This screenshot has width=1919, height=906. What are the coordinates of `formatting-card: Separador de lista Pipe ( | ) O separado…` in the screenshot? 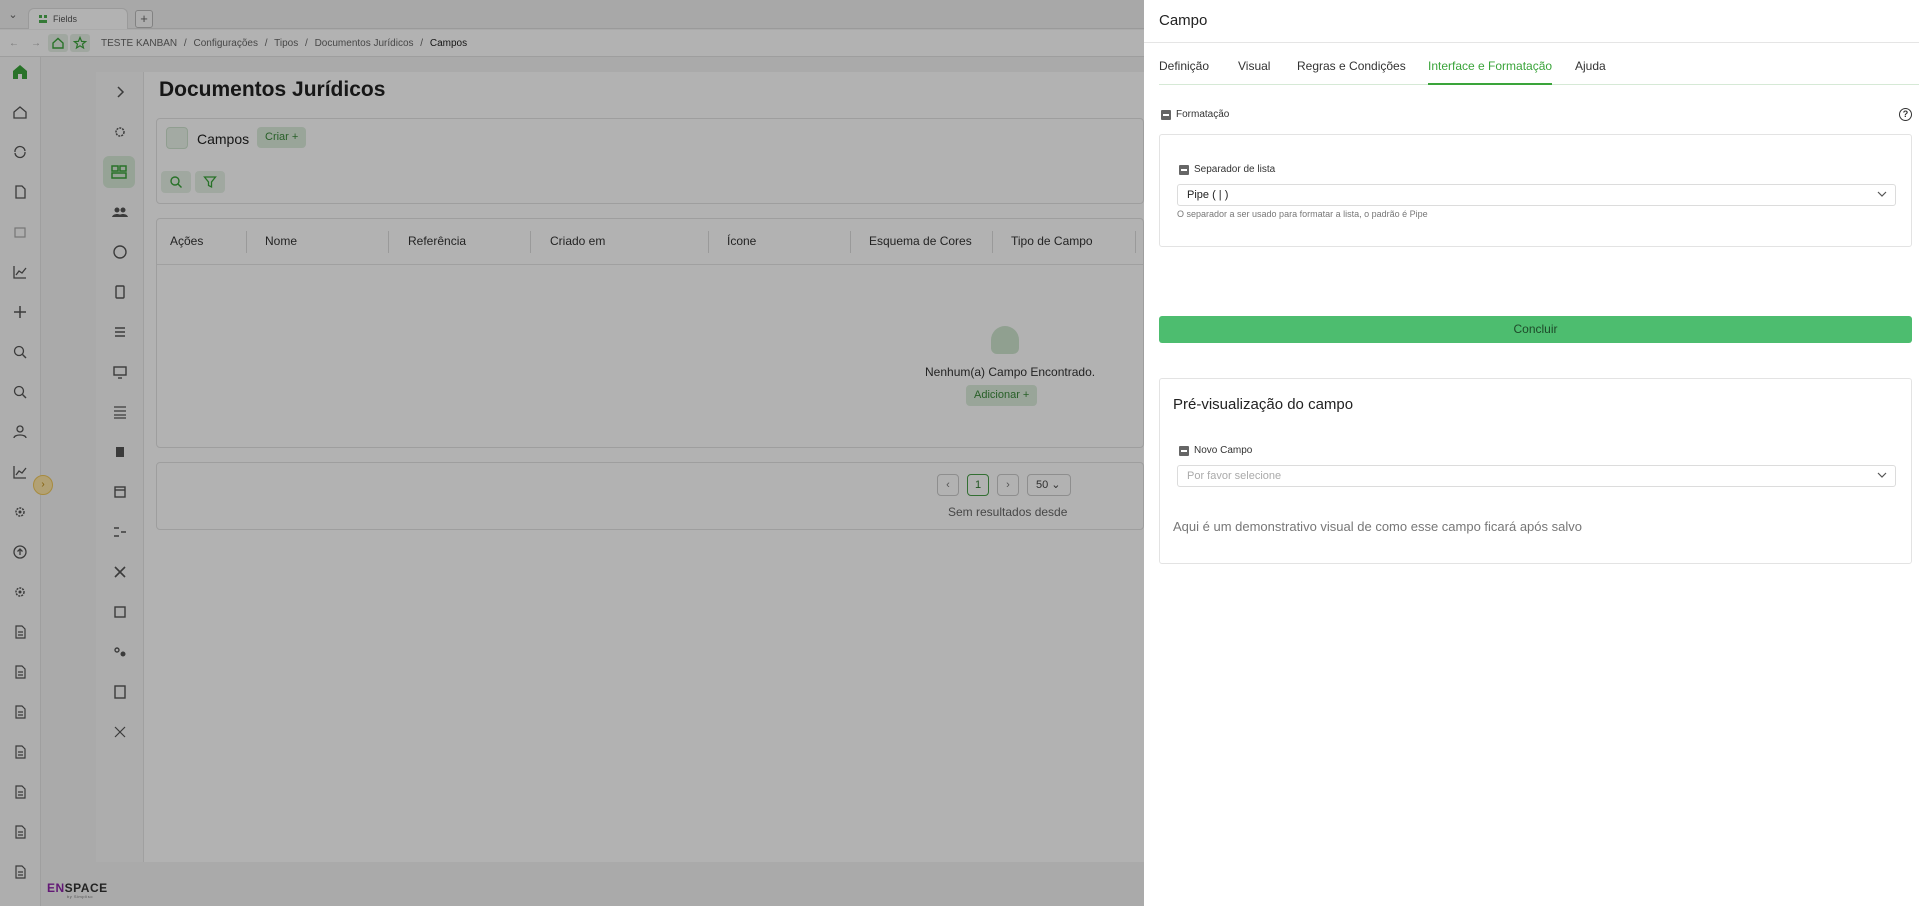 It's located at (1535, 190).